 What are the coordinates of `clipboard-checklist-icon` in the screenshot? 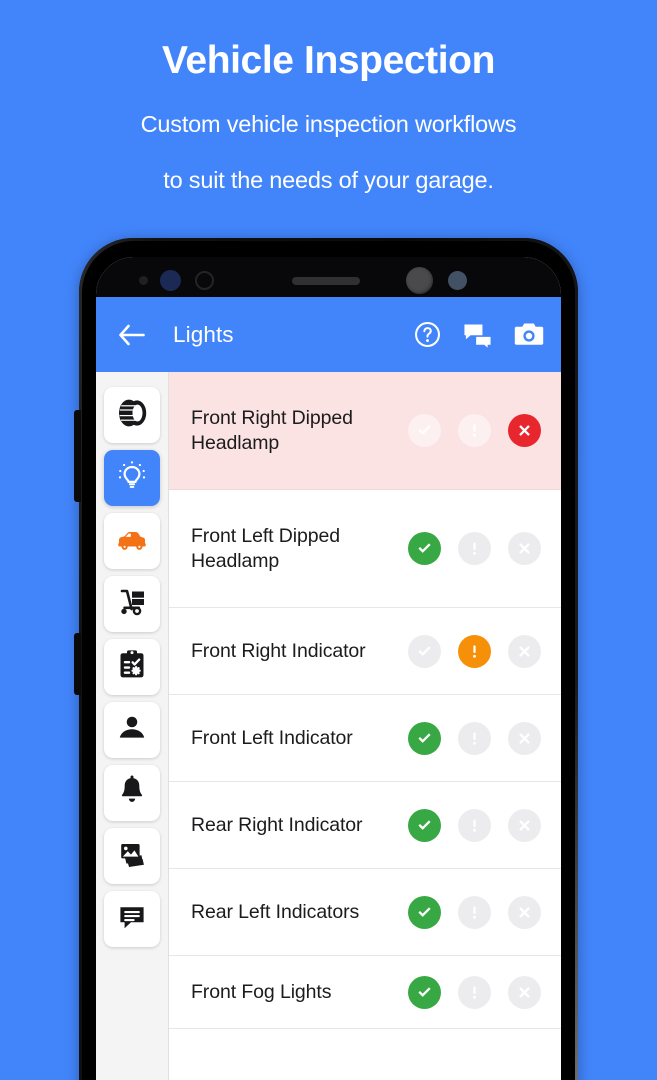 It's located at (132, 667).